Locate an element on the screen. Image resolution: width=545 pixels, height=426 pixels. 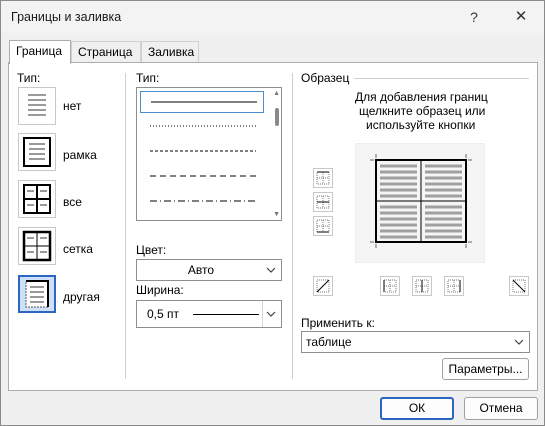
style-label: Тип: is located at coordinates (148, 78).